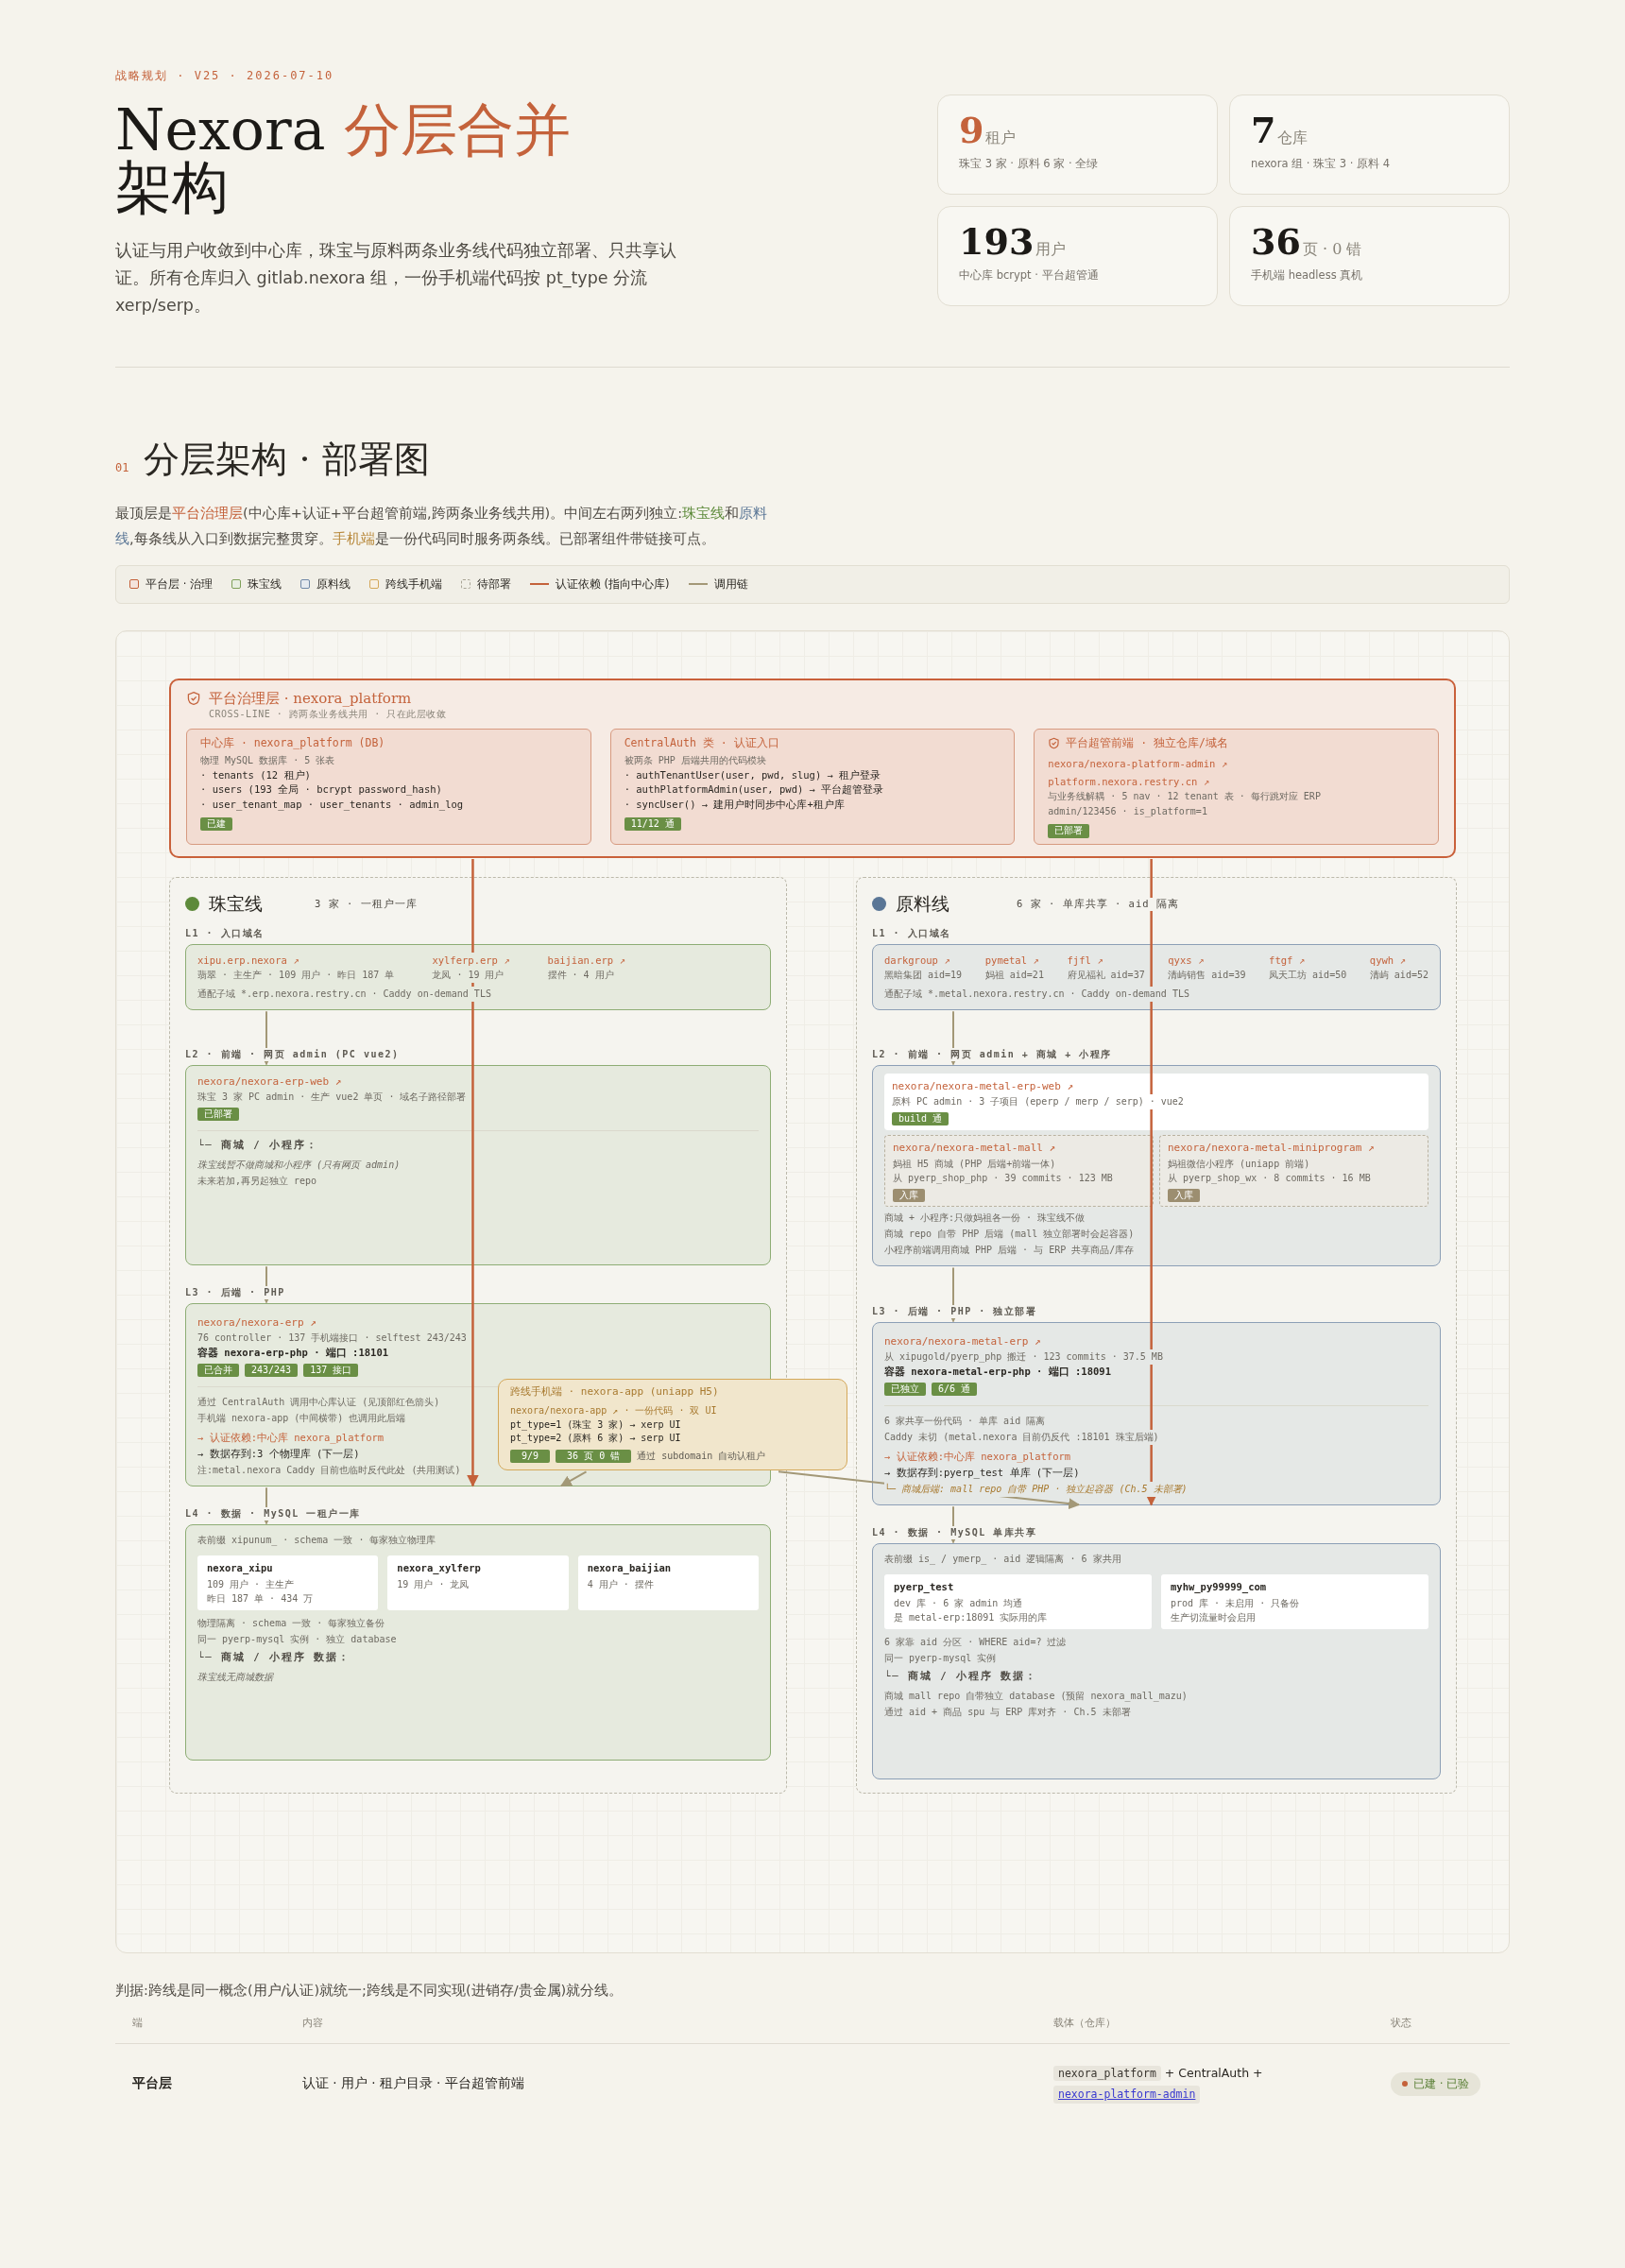 The image size is (1625, 2268). I want to click on stat-value: 7, so click(1264, 130).